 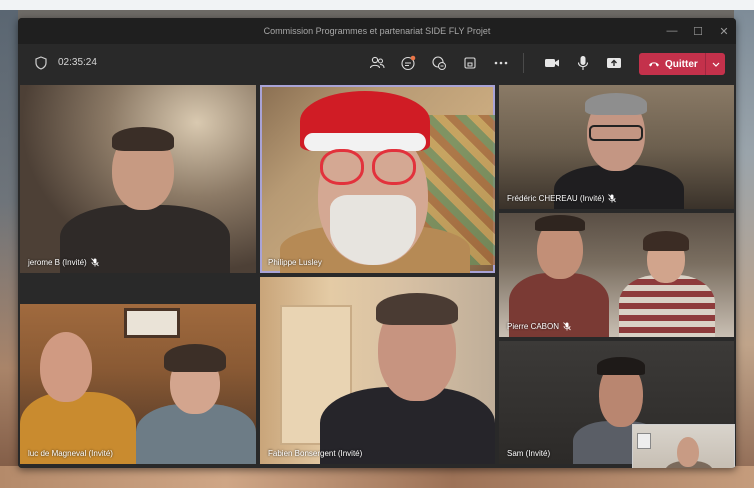 I want to click on minimize-icon: —, so click(x=672, y=31).